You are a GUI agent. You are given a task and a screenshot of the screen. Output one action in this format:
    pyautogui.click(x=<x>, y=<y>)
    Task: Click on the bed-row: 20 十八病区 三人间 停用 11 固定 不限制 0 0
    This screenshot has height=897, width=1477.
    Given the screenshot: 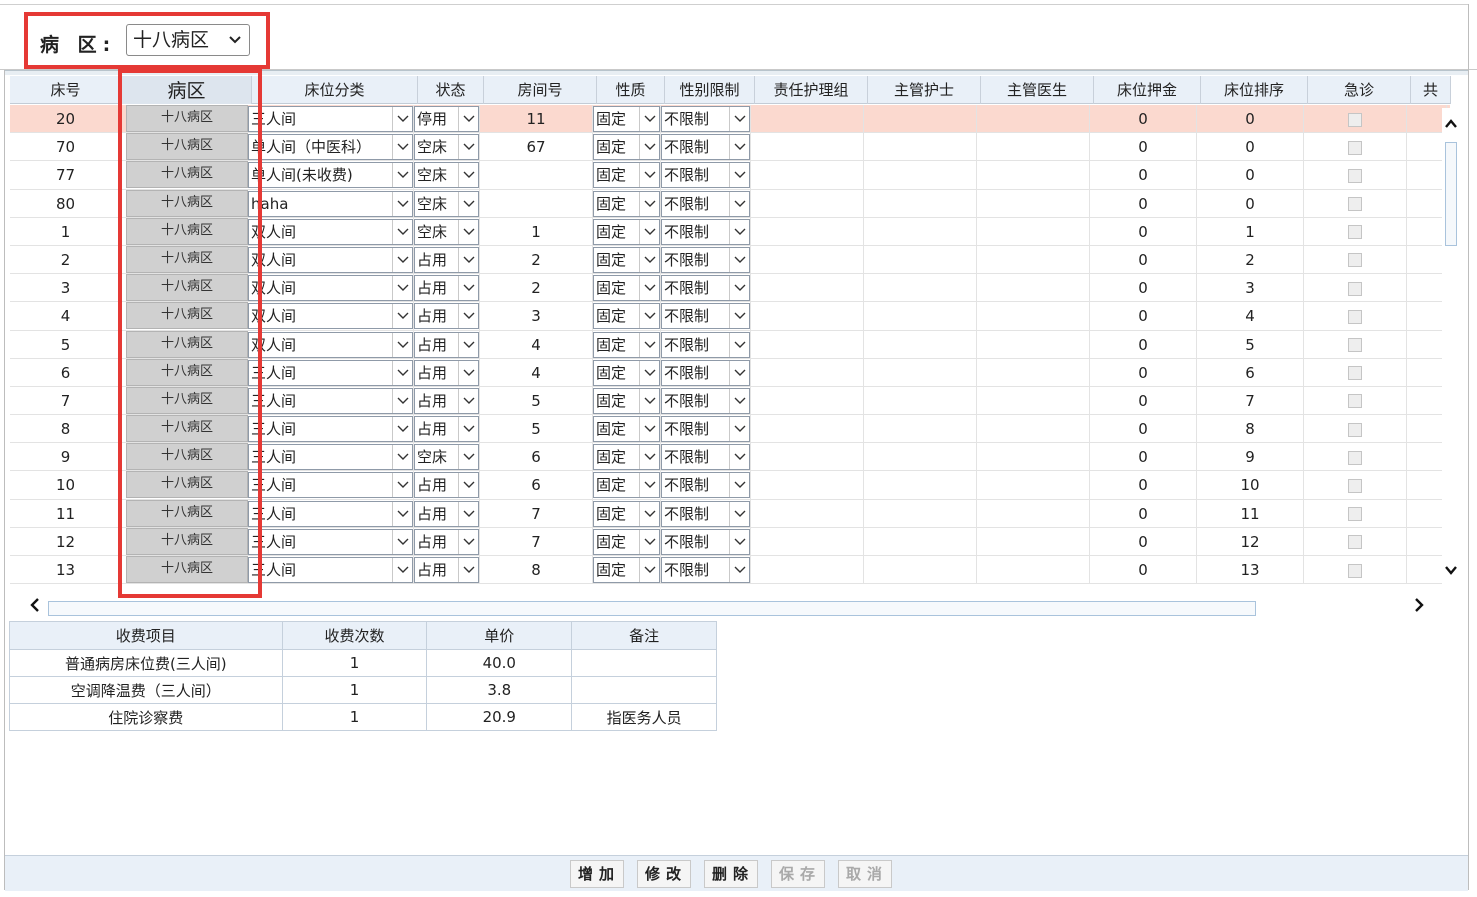 What is the action you would take?
    pyautogui.click(x=730, y=119)
    